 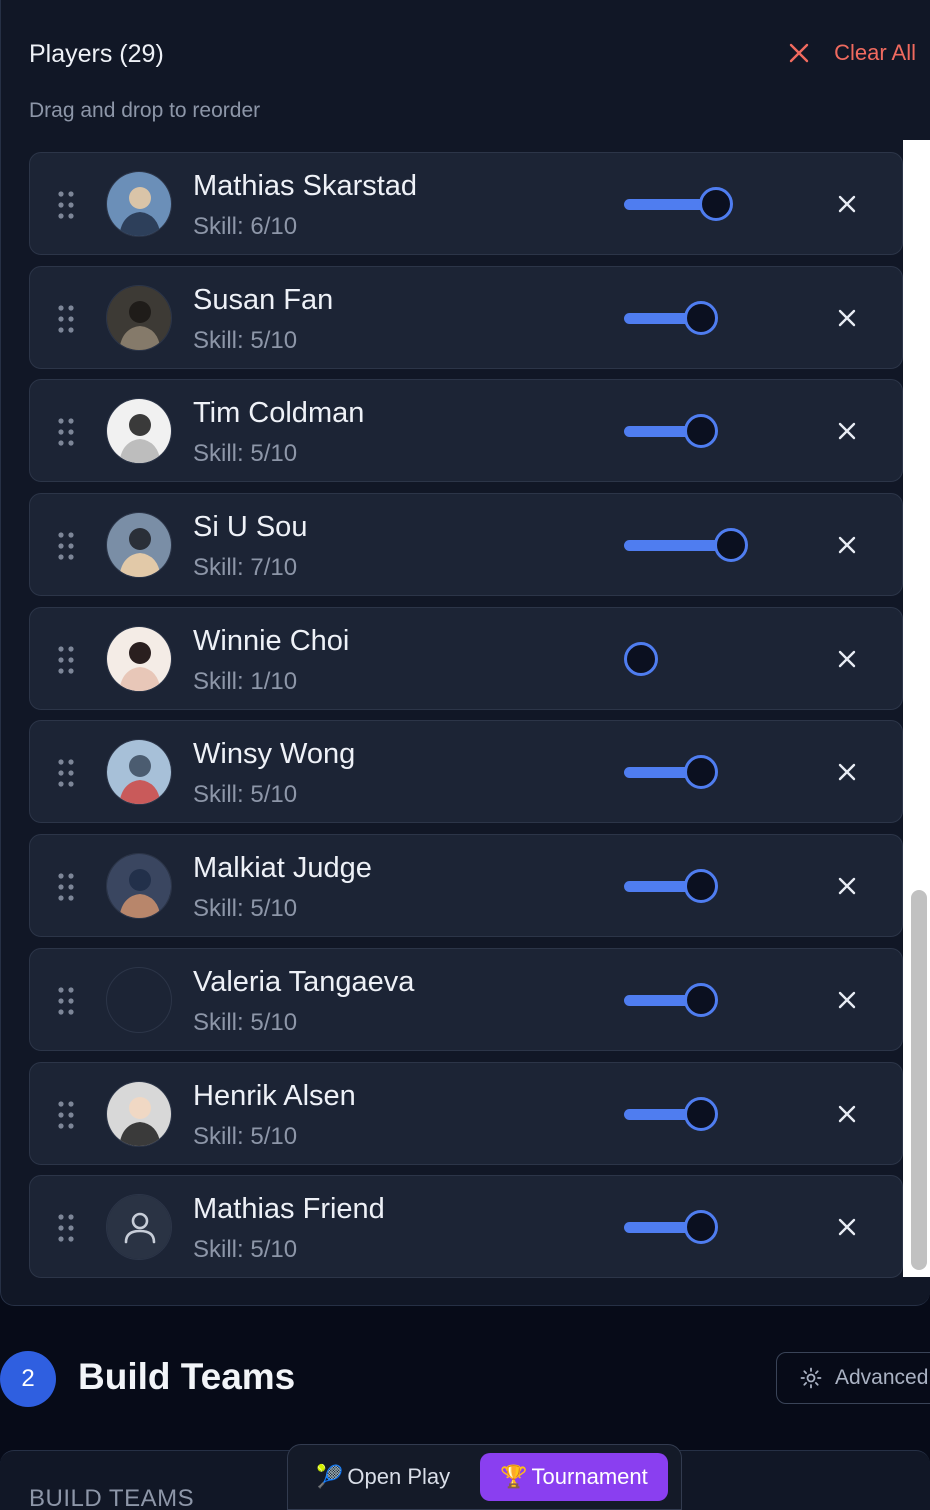 What do you see at coordinates (330, 1476) in the screenshot?
I see `tennis-ball-icon: 🎾` at bounding box center [330, 1476].